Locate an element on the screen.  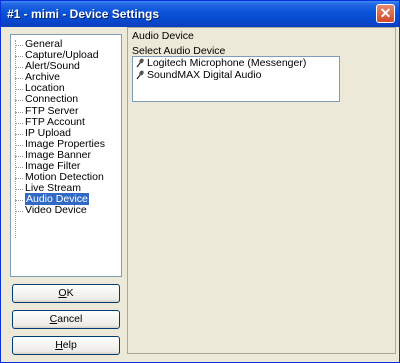
panel-title: Audio Device is located at coordinates (163, 36).